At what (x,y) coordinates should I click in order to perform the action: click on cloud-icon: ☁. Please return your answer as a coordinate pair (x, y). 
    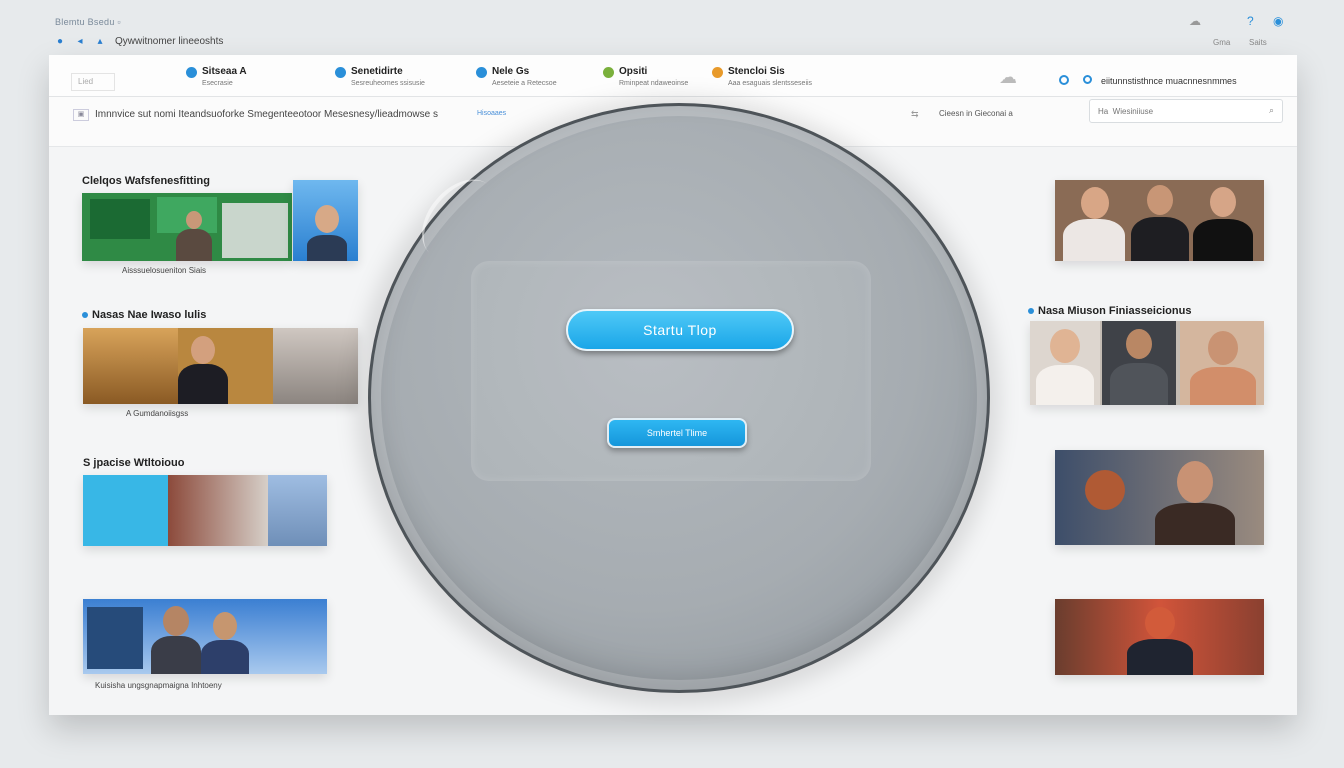
    Looking at the image, I should click on (1195, 21).